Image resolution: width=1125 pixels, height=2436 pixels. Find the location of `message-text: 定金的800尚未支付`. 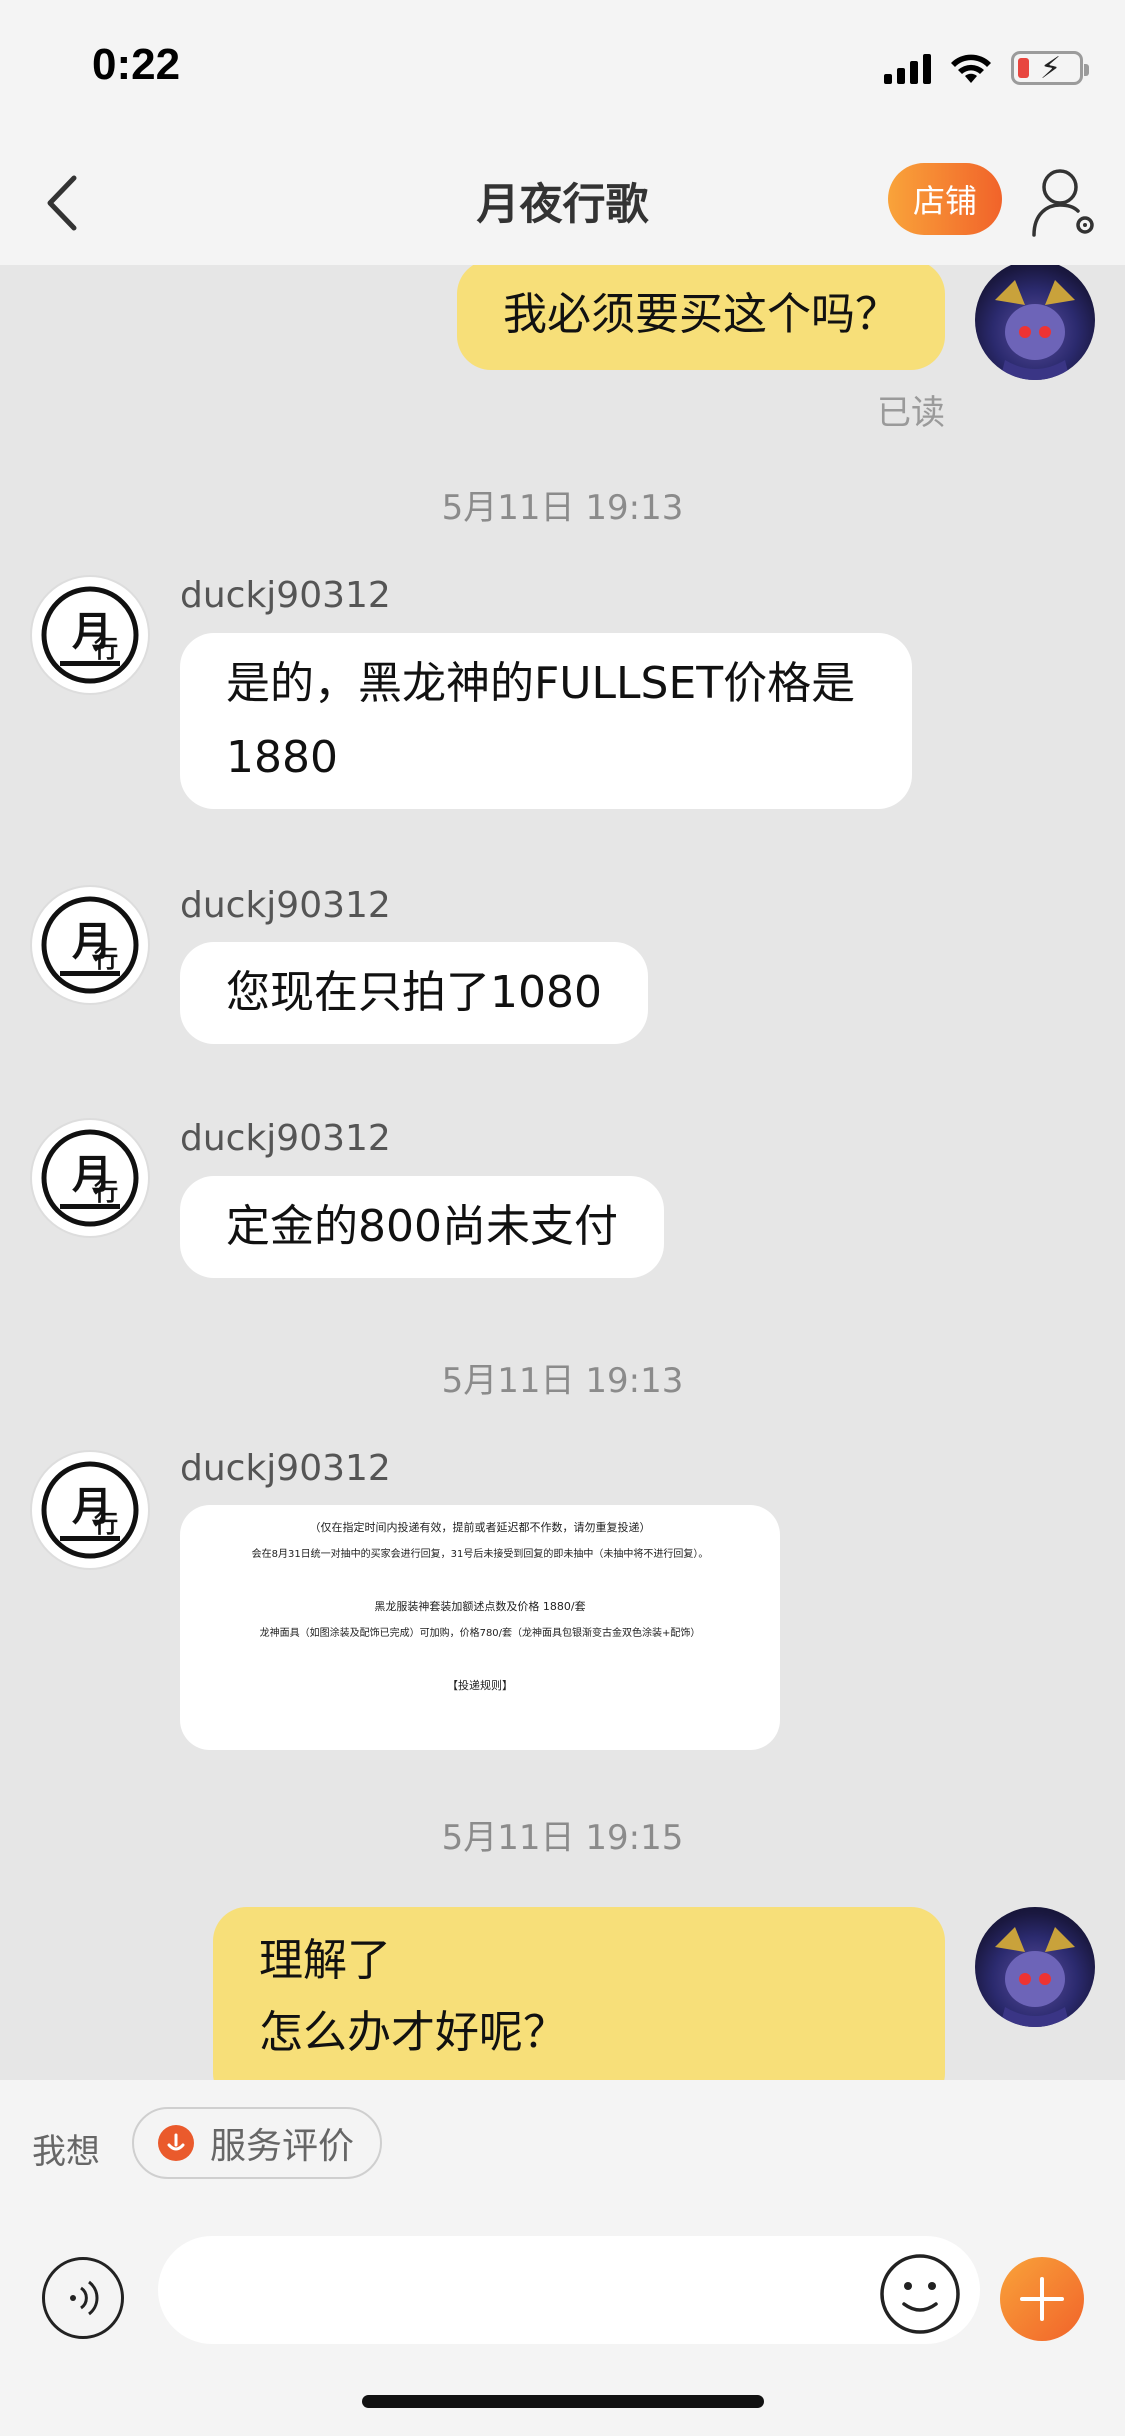

message-text: 定金的800尚未支付 is located at coordinates (422, 1226).